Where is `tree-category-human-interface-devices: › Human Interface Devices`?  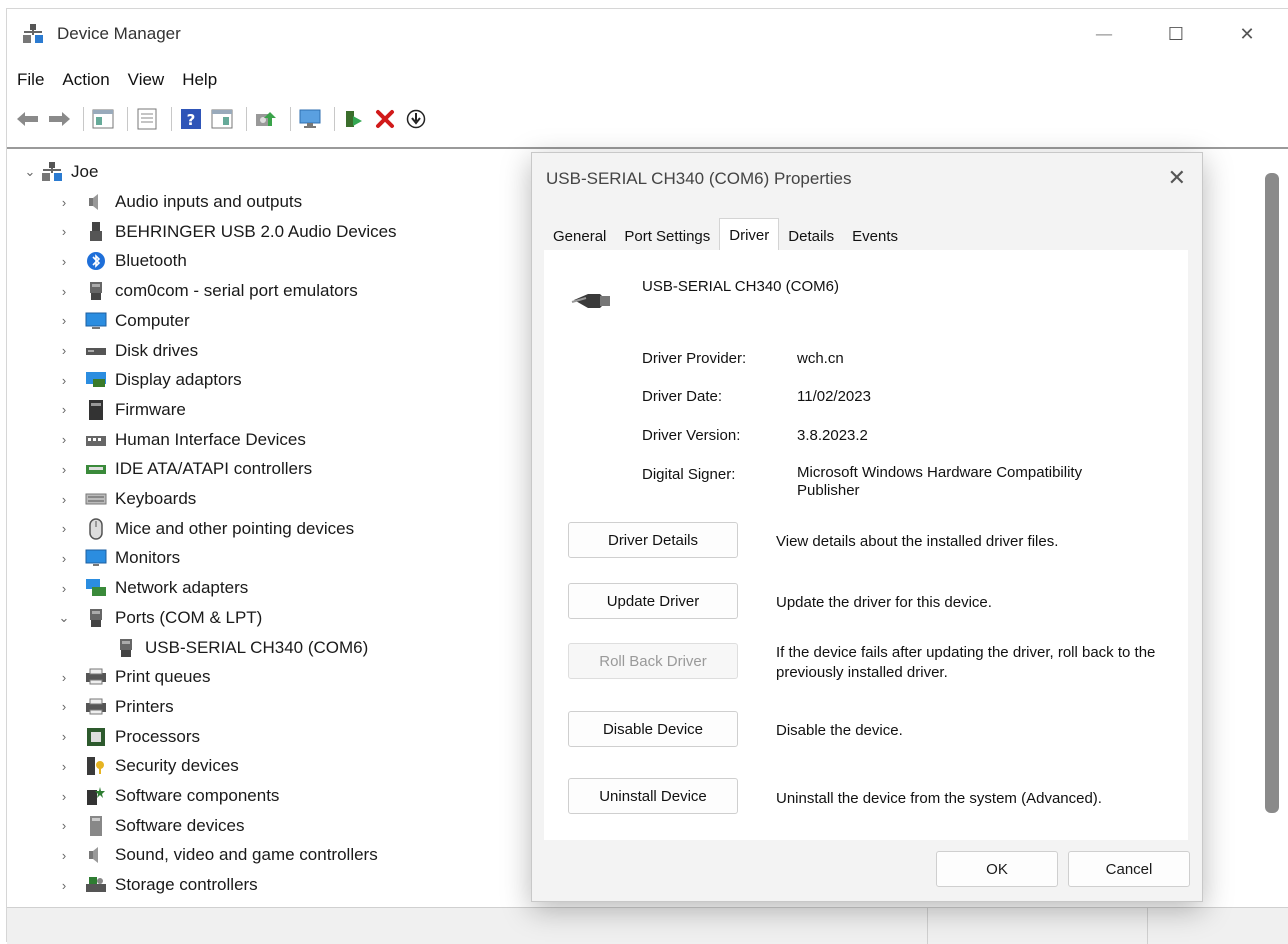 tree-category-human-interface-devices: › Human Interface Devices is located at coordinates (181, 440).